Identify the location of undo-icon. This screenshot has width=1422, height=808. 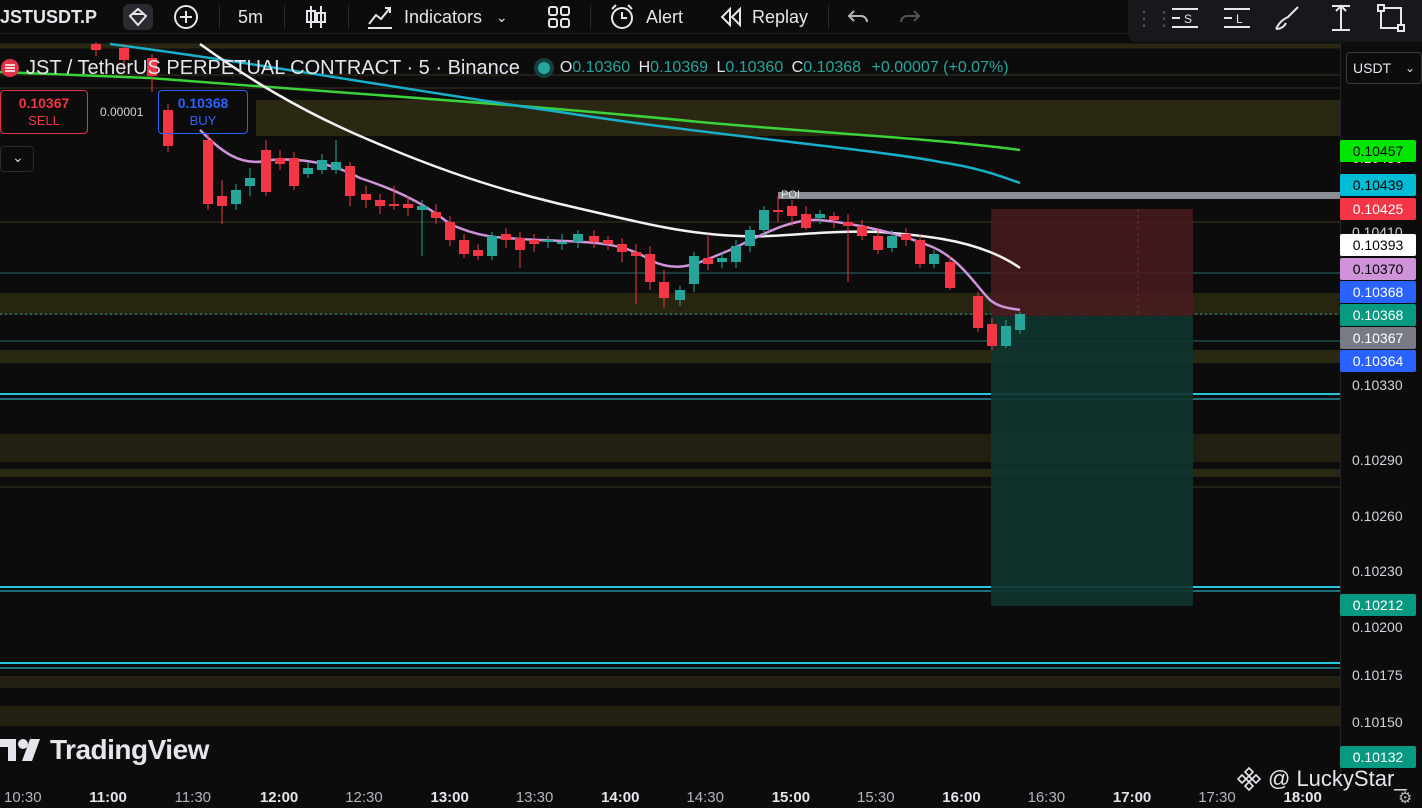
(857, 16).